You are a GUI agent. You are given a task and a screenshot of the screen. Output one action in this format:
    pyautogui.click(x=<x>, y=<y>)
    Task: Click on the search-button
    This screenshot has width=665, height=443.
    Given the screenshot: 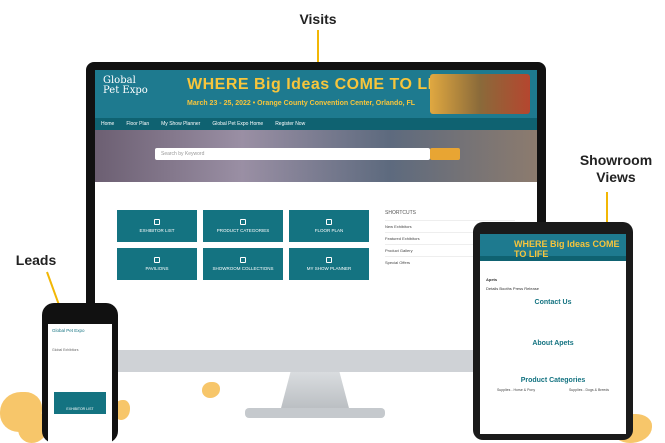 What is the action you would take?
    pyautogui.click(x=445, y=154)
    